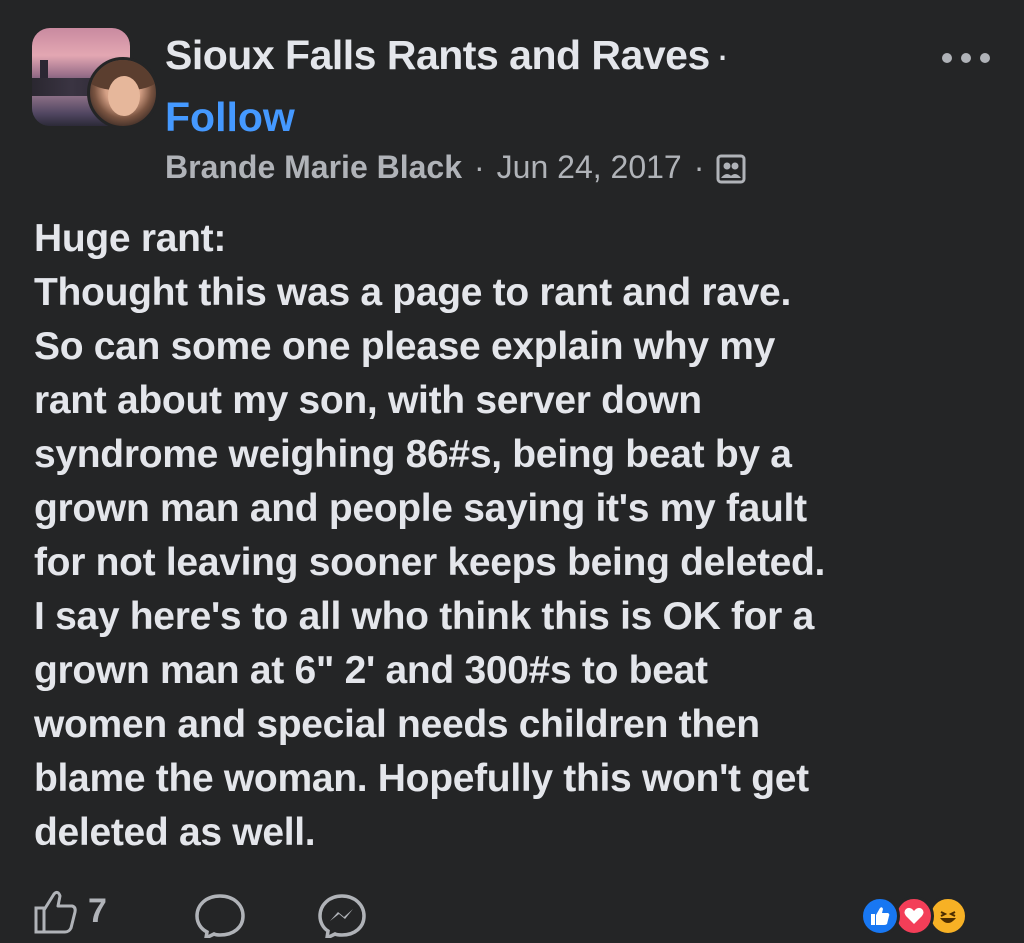 The width and height of the screenshot is (1024, 943). I want to click on like-count: 7, so click(97, 910).